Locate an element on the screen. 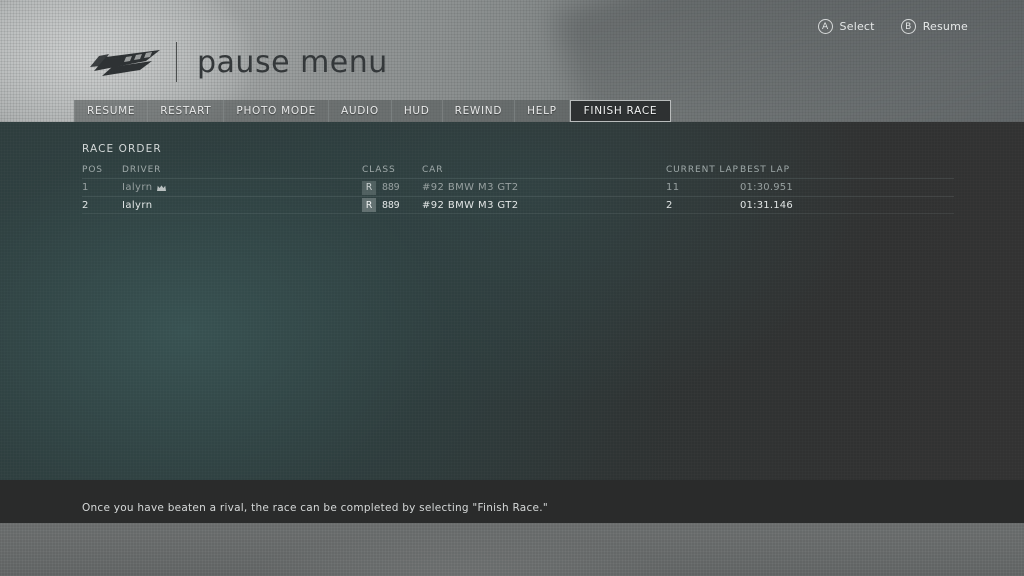 Image resolution: width=1024 pixels, height=576 pixels. column-header-best-lap: BEST LAP is located at coordinates (765, 170).